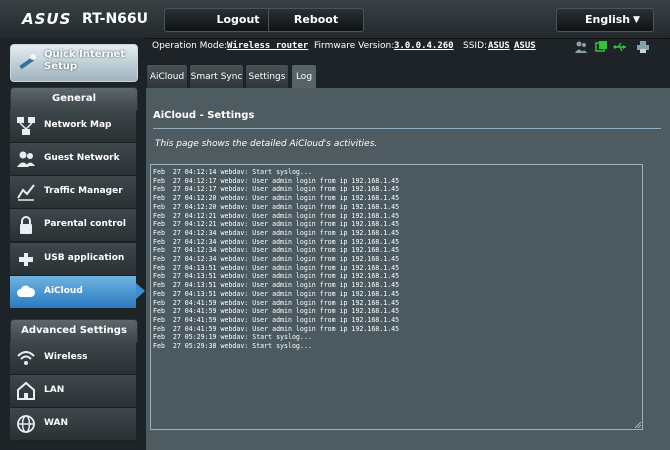  Describe the element at coordinates (167, 76) in the screenshot. I see `tab-aicloud: AiCloud` at that location.